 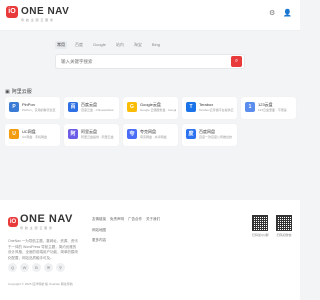 What do you see at coordinates (132, 134) in the screenshot?
I see `site-icon: 夸` at bounding box center [132, 134].